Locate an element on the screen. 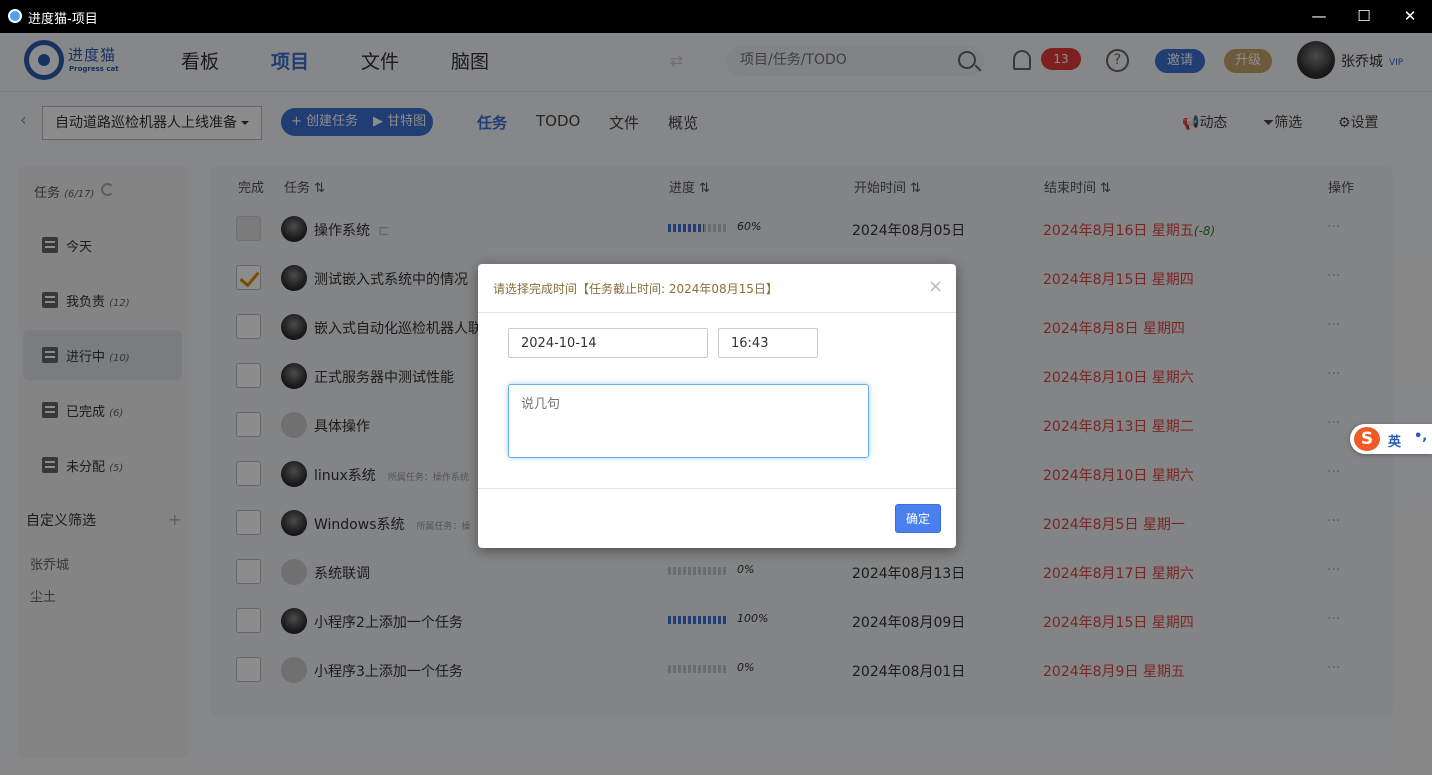 The image size is (1432, 775). app-icon is located at coordinates (15, 16).